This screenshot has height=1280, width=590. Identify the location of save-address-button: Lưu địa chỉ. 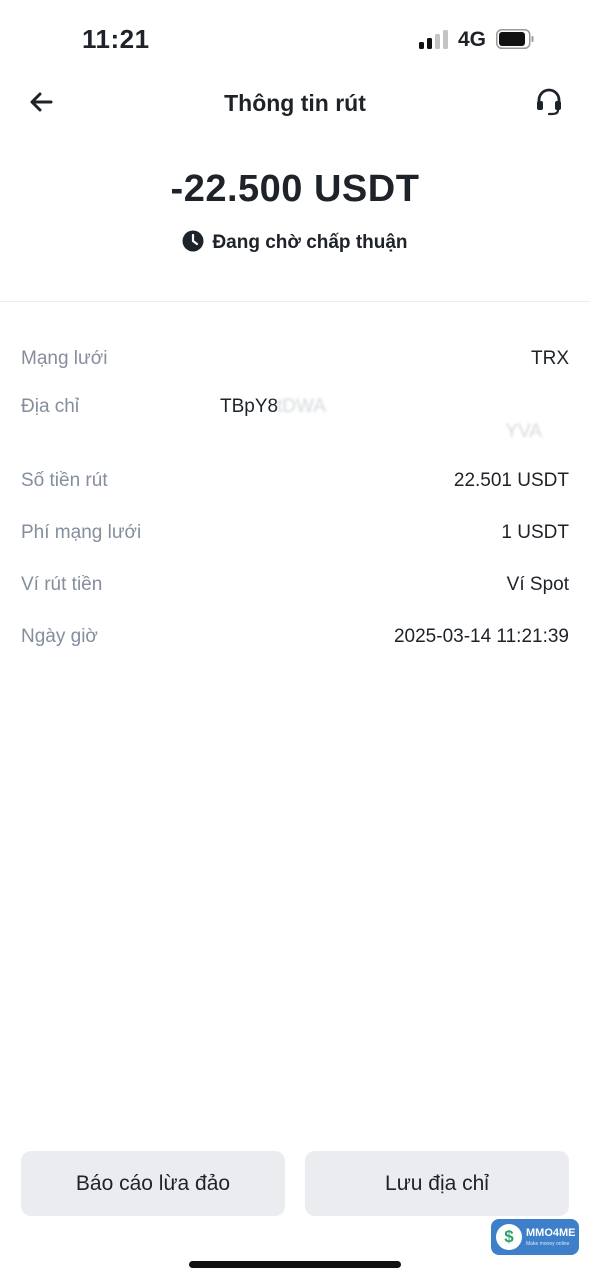
(437, 1183).